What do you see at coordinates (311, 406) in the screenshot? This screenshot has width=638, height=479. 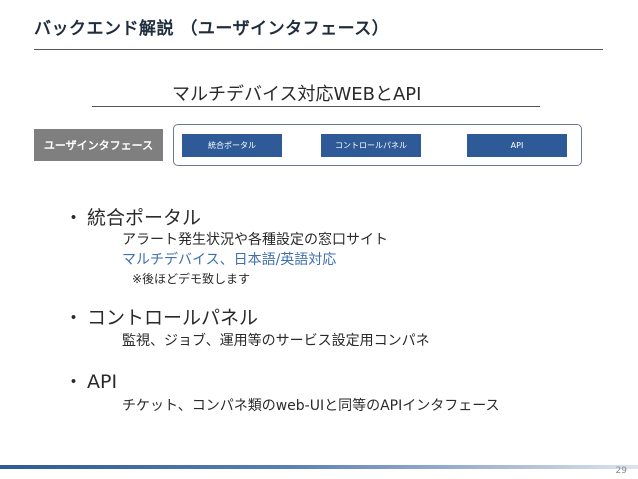 I see `bullet-detail: チケット、コンパネ類のweb-UIと同等のAPIインタフェース` at bounding box center [311, 406].